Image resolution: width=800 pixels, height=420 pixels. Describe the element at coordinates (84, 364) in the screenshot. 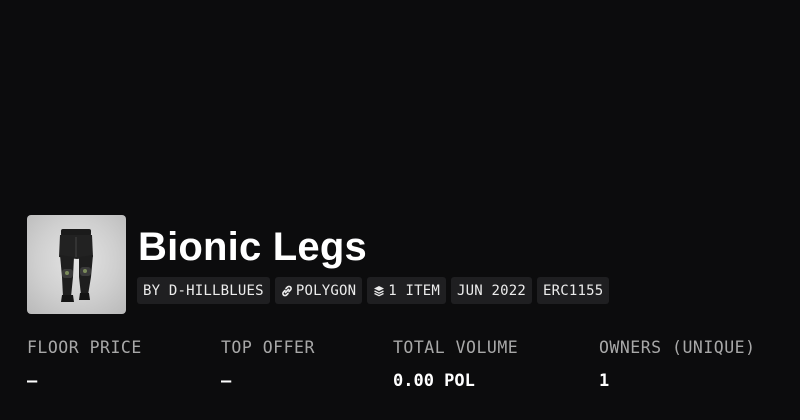

I see `floor-price-stat: FLOOR PRICE —` at that location.